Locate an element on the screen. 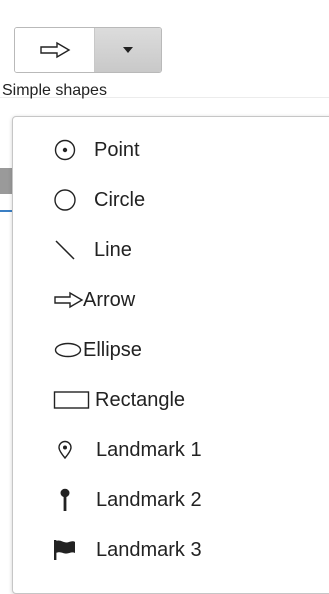 The width and height of the screenshot is (329, 594). menu-item-landmark-1: Landmark 1 is located at coordinates (171, 450).